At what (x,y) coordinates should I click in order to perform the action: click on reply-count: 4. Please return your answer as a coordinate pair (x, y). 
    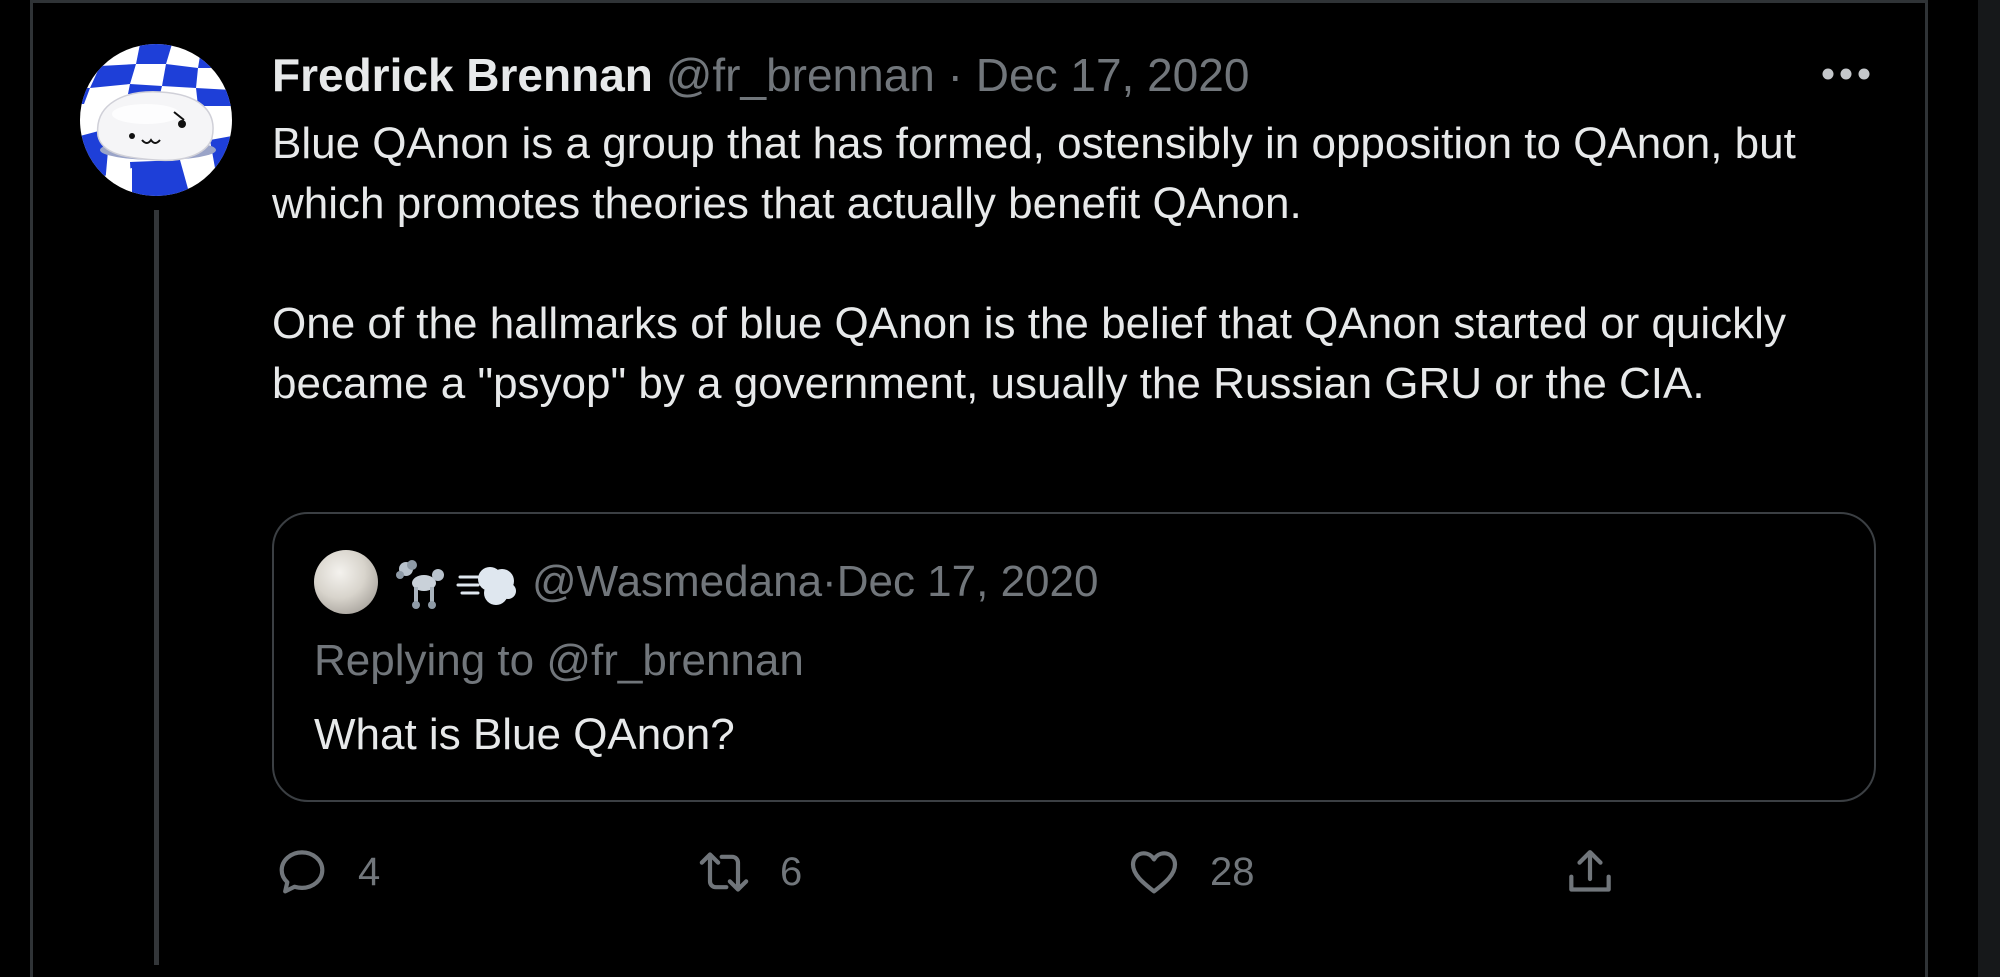
    Looking at the image, I should click on (369, 871).